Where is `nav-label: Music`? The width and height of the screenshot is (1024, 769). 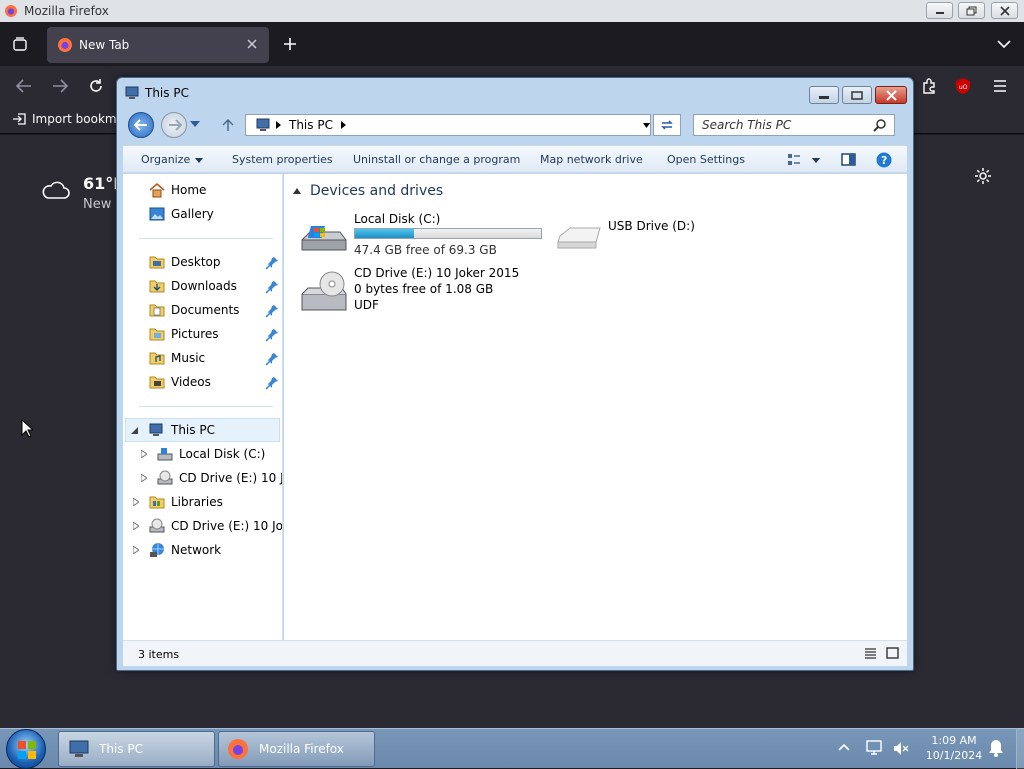
nav-label: Music is located at coordinates (188, 358).